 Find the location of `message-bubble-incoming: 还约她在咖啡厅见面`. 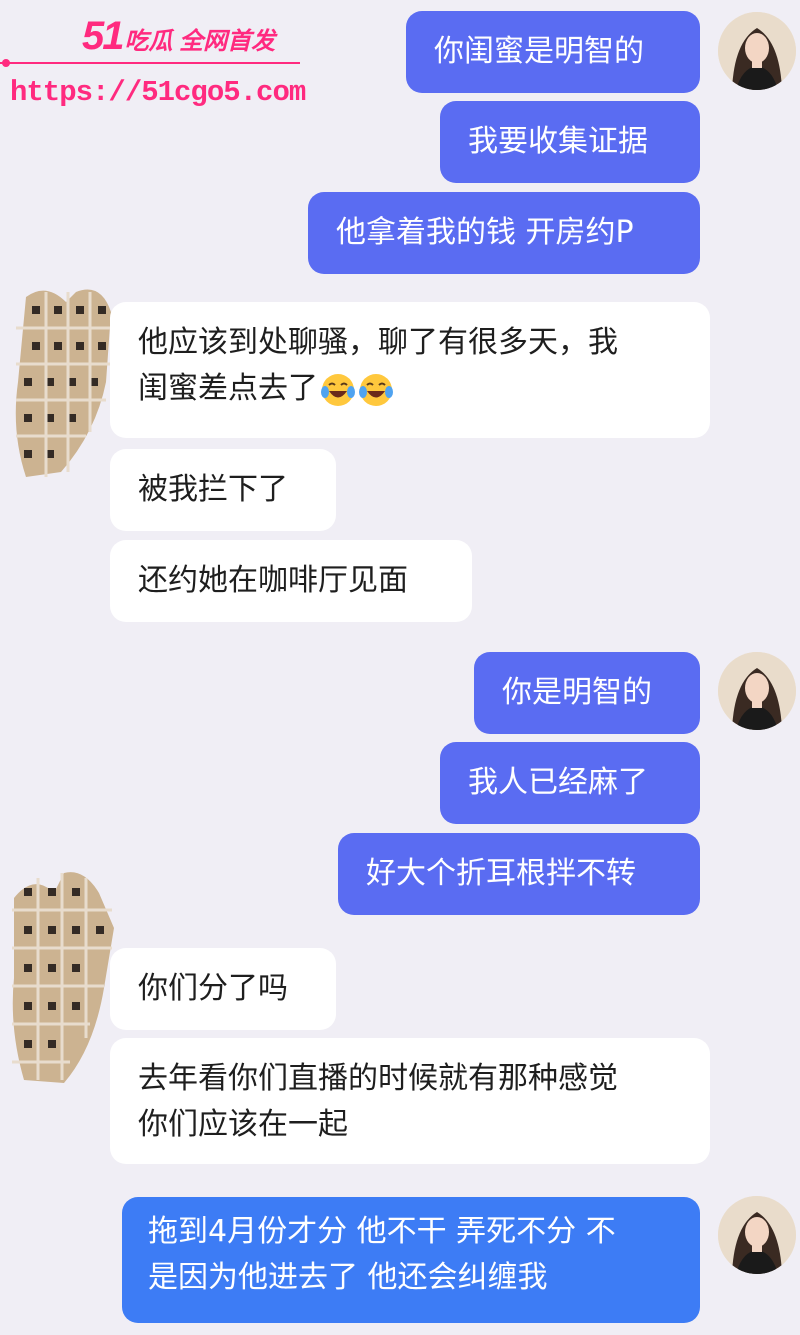

message-bubble-incoming: 还约她在咖啡厅见面 is located at coordinates (291, 581).